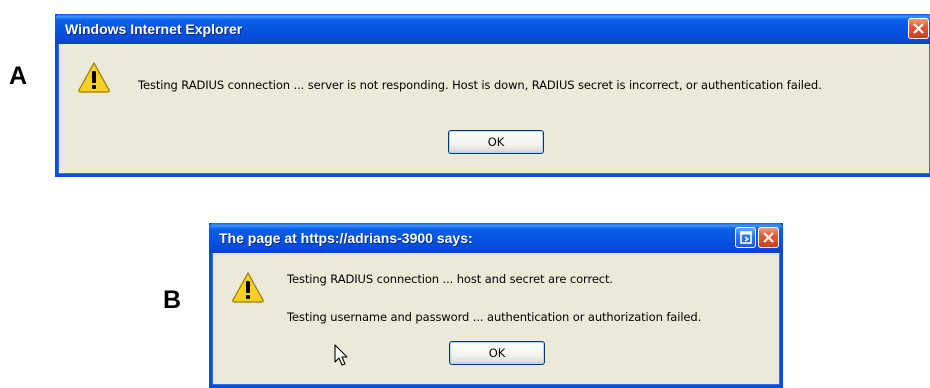 This screenshot has height=388, width=930. Describe the element at coordinates (492, 29) in the screenshot. I see `dialog-a-titlebar: Windows Internet Explorer` at that location.